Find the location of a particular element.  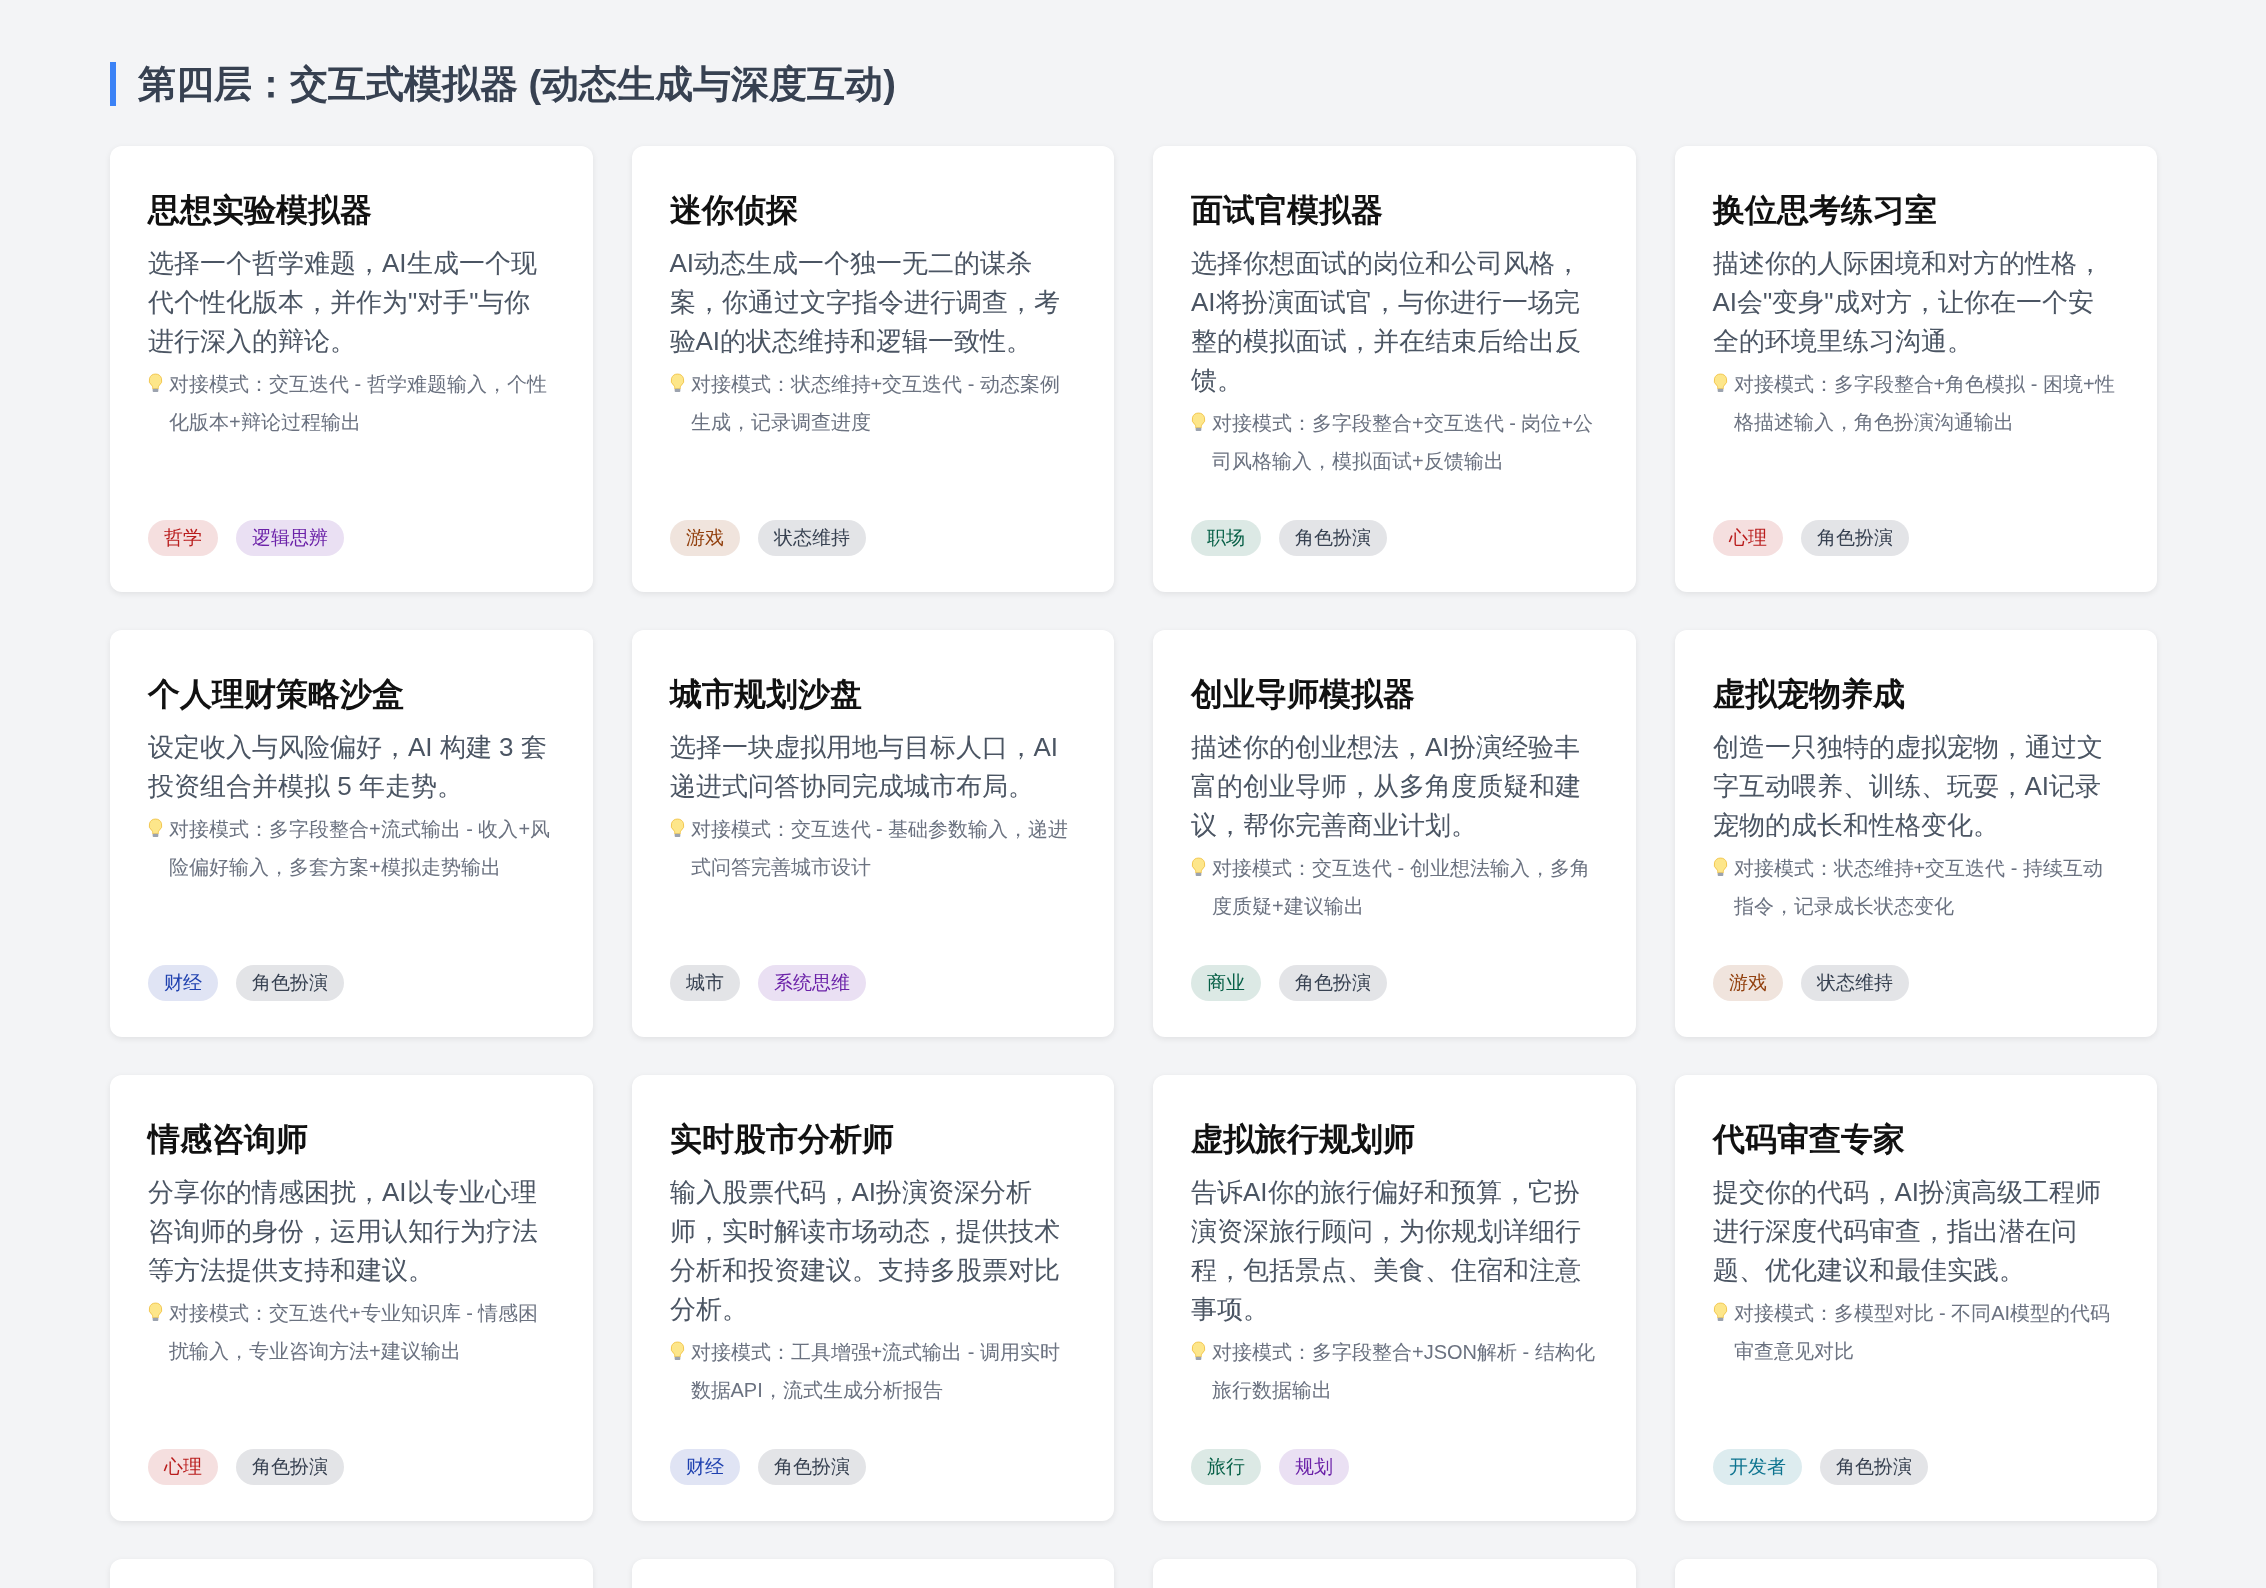

hint-text: 对接模式：交互迭代+专业知识库 - 情感困扰输入，专业咨询方法+建议输出 is located at coordinates (354, 1332).